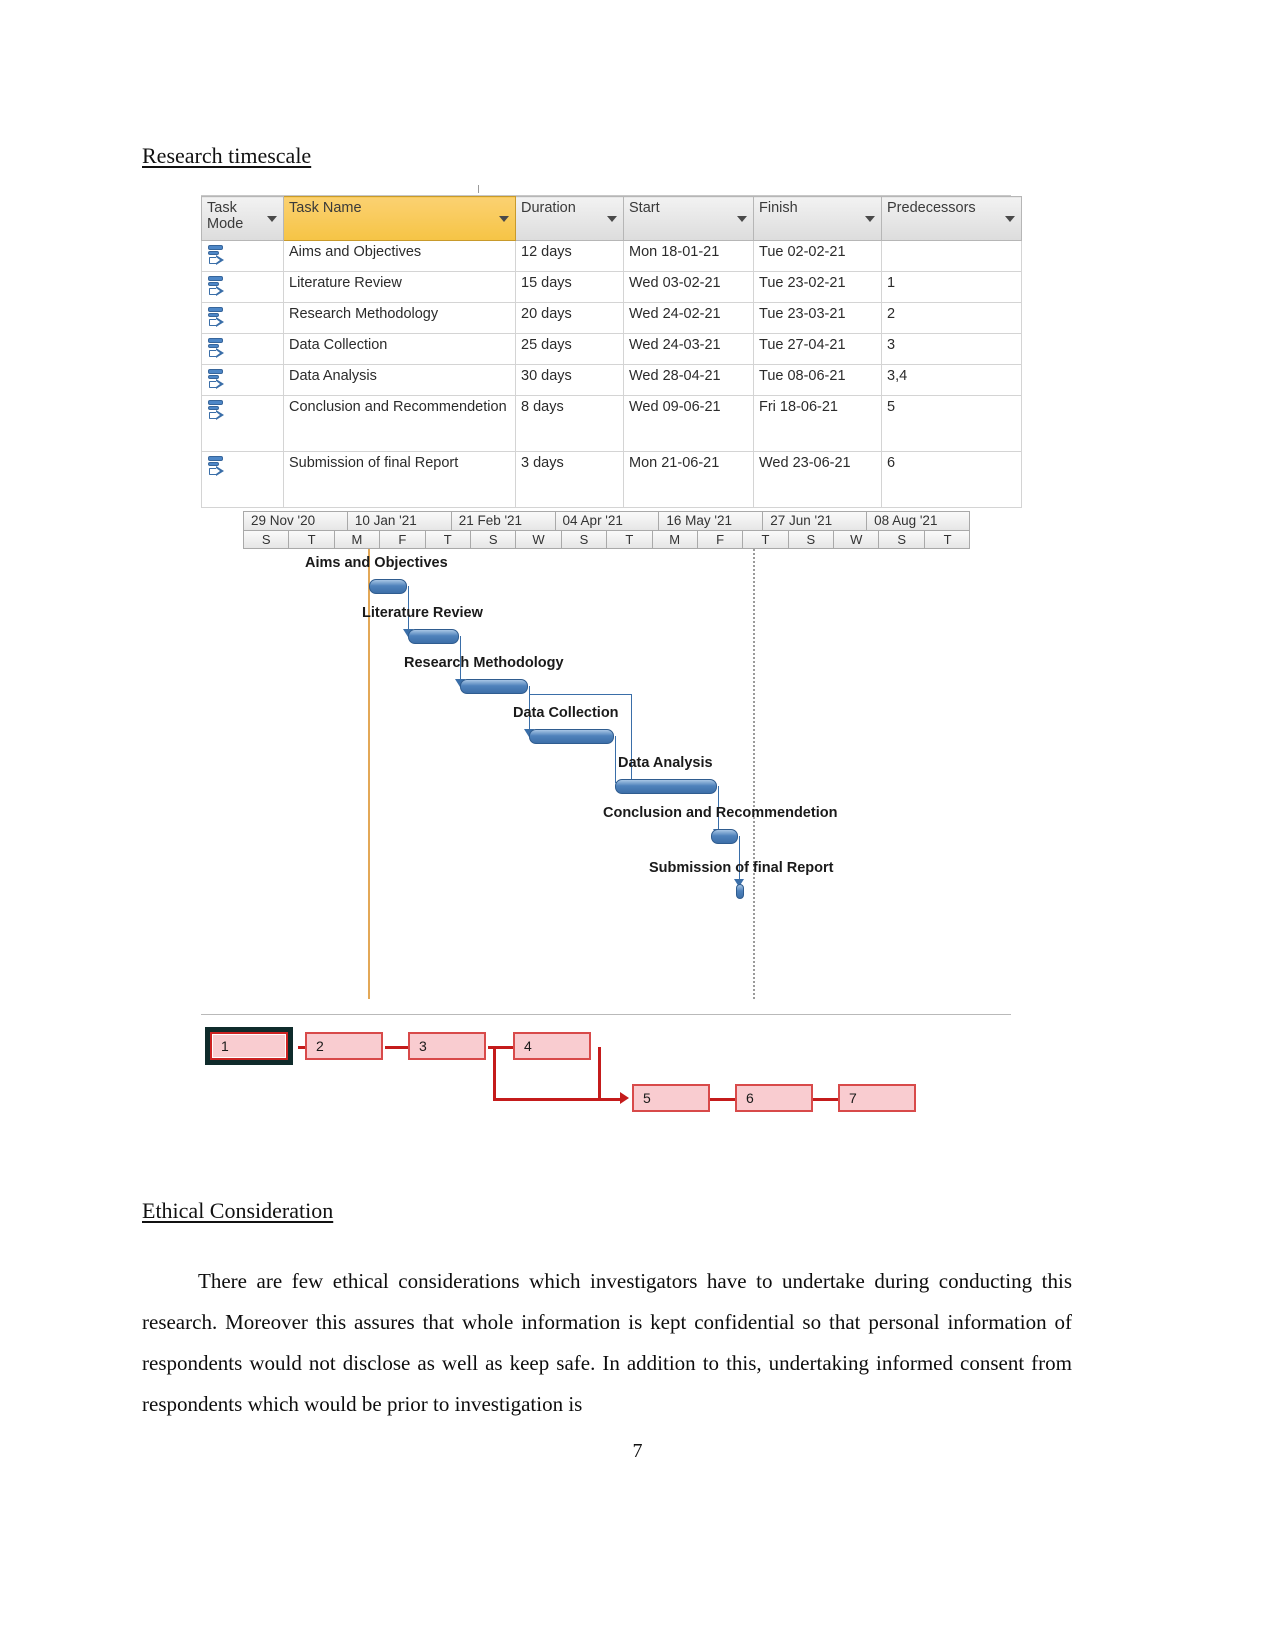 This screenshot has width=1275, height=1650. I want to click on cell-predecessors, so click(951, 256).